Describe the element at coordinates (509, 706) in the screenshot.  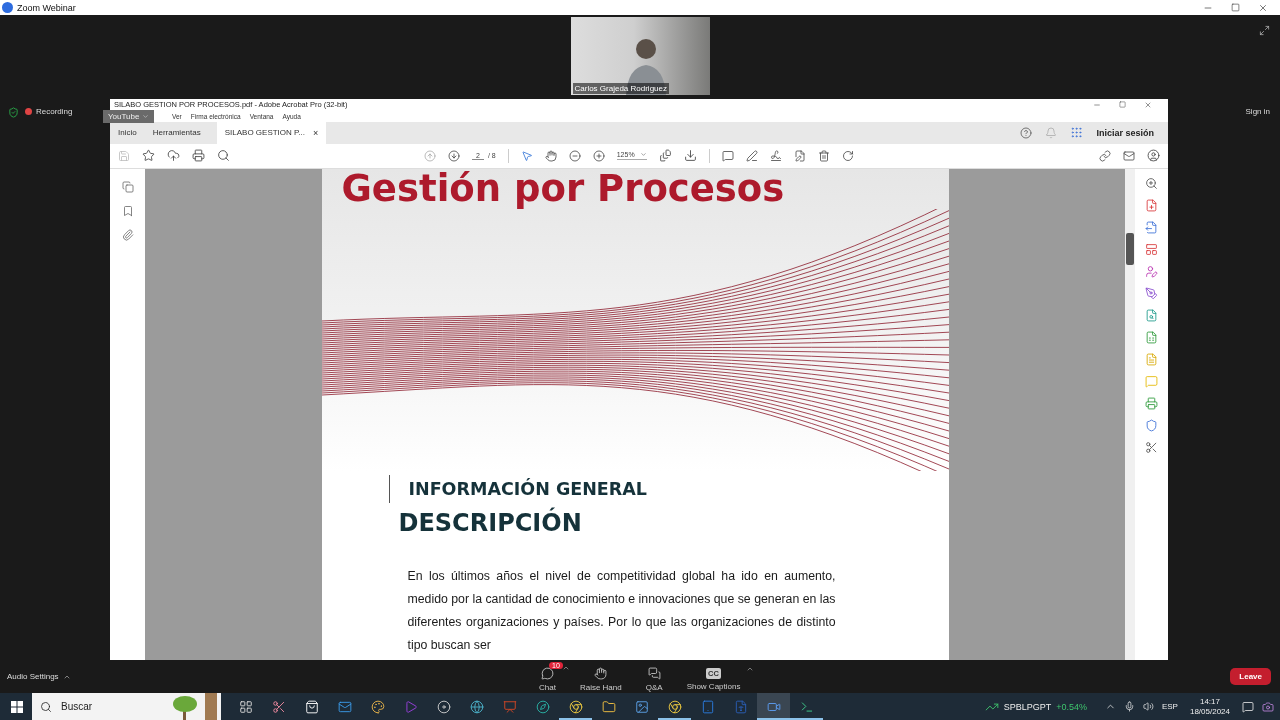
I see `presentation-icon` at that location.